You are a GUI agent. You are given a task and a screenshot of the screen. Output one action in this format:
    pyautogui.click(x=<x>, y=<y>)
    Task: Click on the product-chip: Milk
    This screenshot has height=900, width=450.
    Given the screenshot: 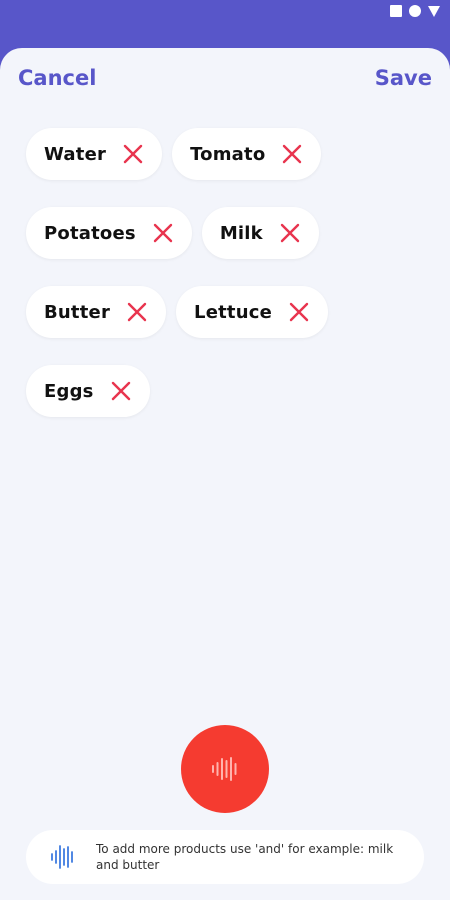 What is the action you would take?
    pyautogui.click(x=260, y=233)
    